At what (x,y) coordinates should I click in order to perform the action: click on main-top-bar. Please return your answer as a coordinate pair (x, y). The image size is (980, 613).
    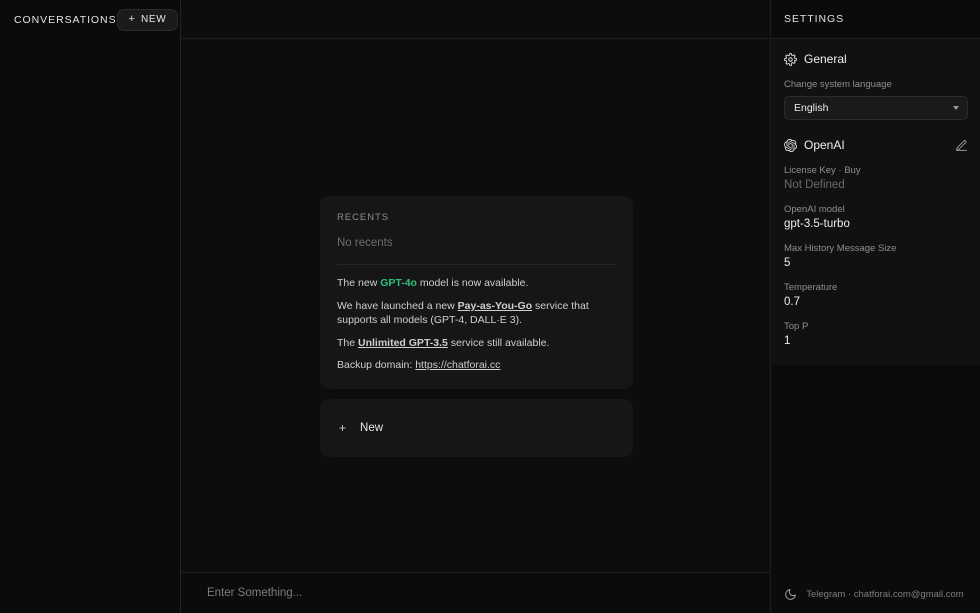
    Looking at the image, I should click on (475, 19).